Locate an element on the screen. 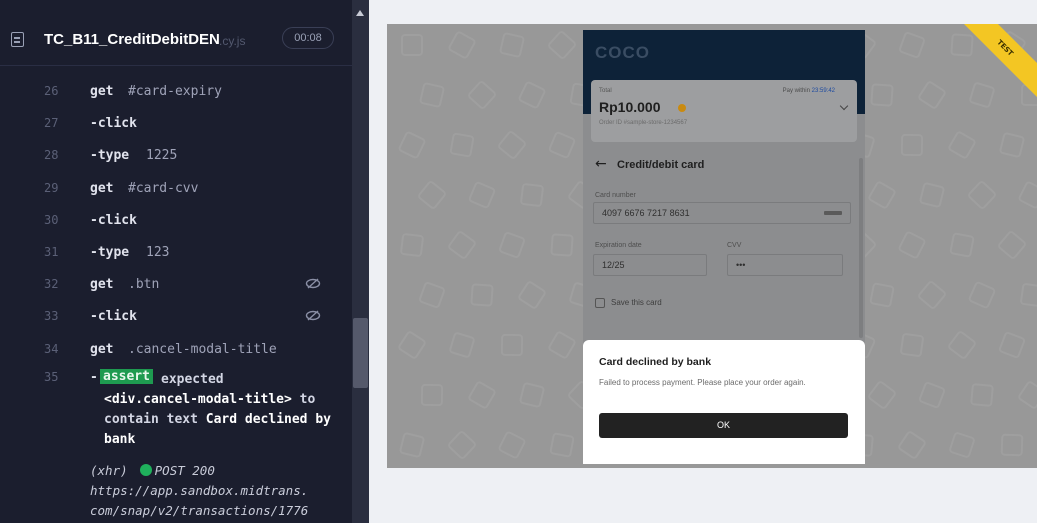  expiry-value: 12/25 is located at coordinates (613, 265).